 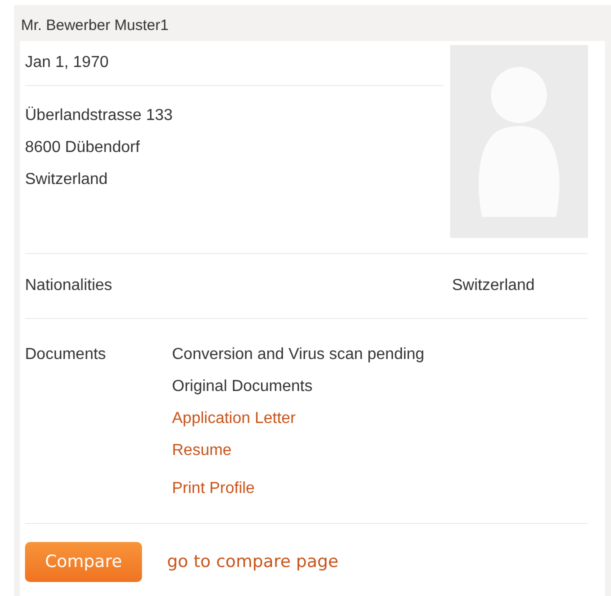 I want to click on document-link: Resume, so click(x=202, y=451).